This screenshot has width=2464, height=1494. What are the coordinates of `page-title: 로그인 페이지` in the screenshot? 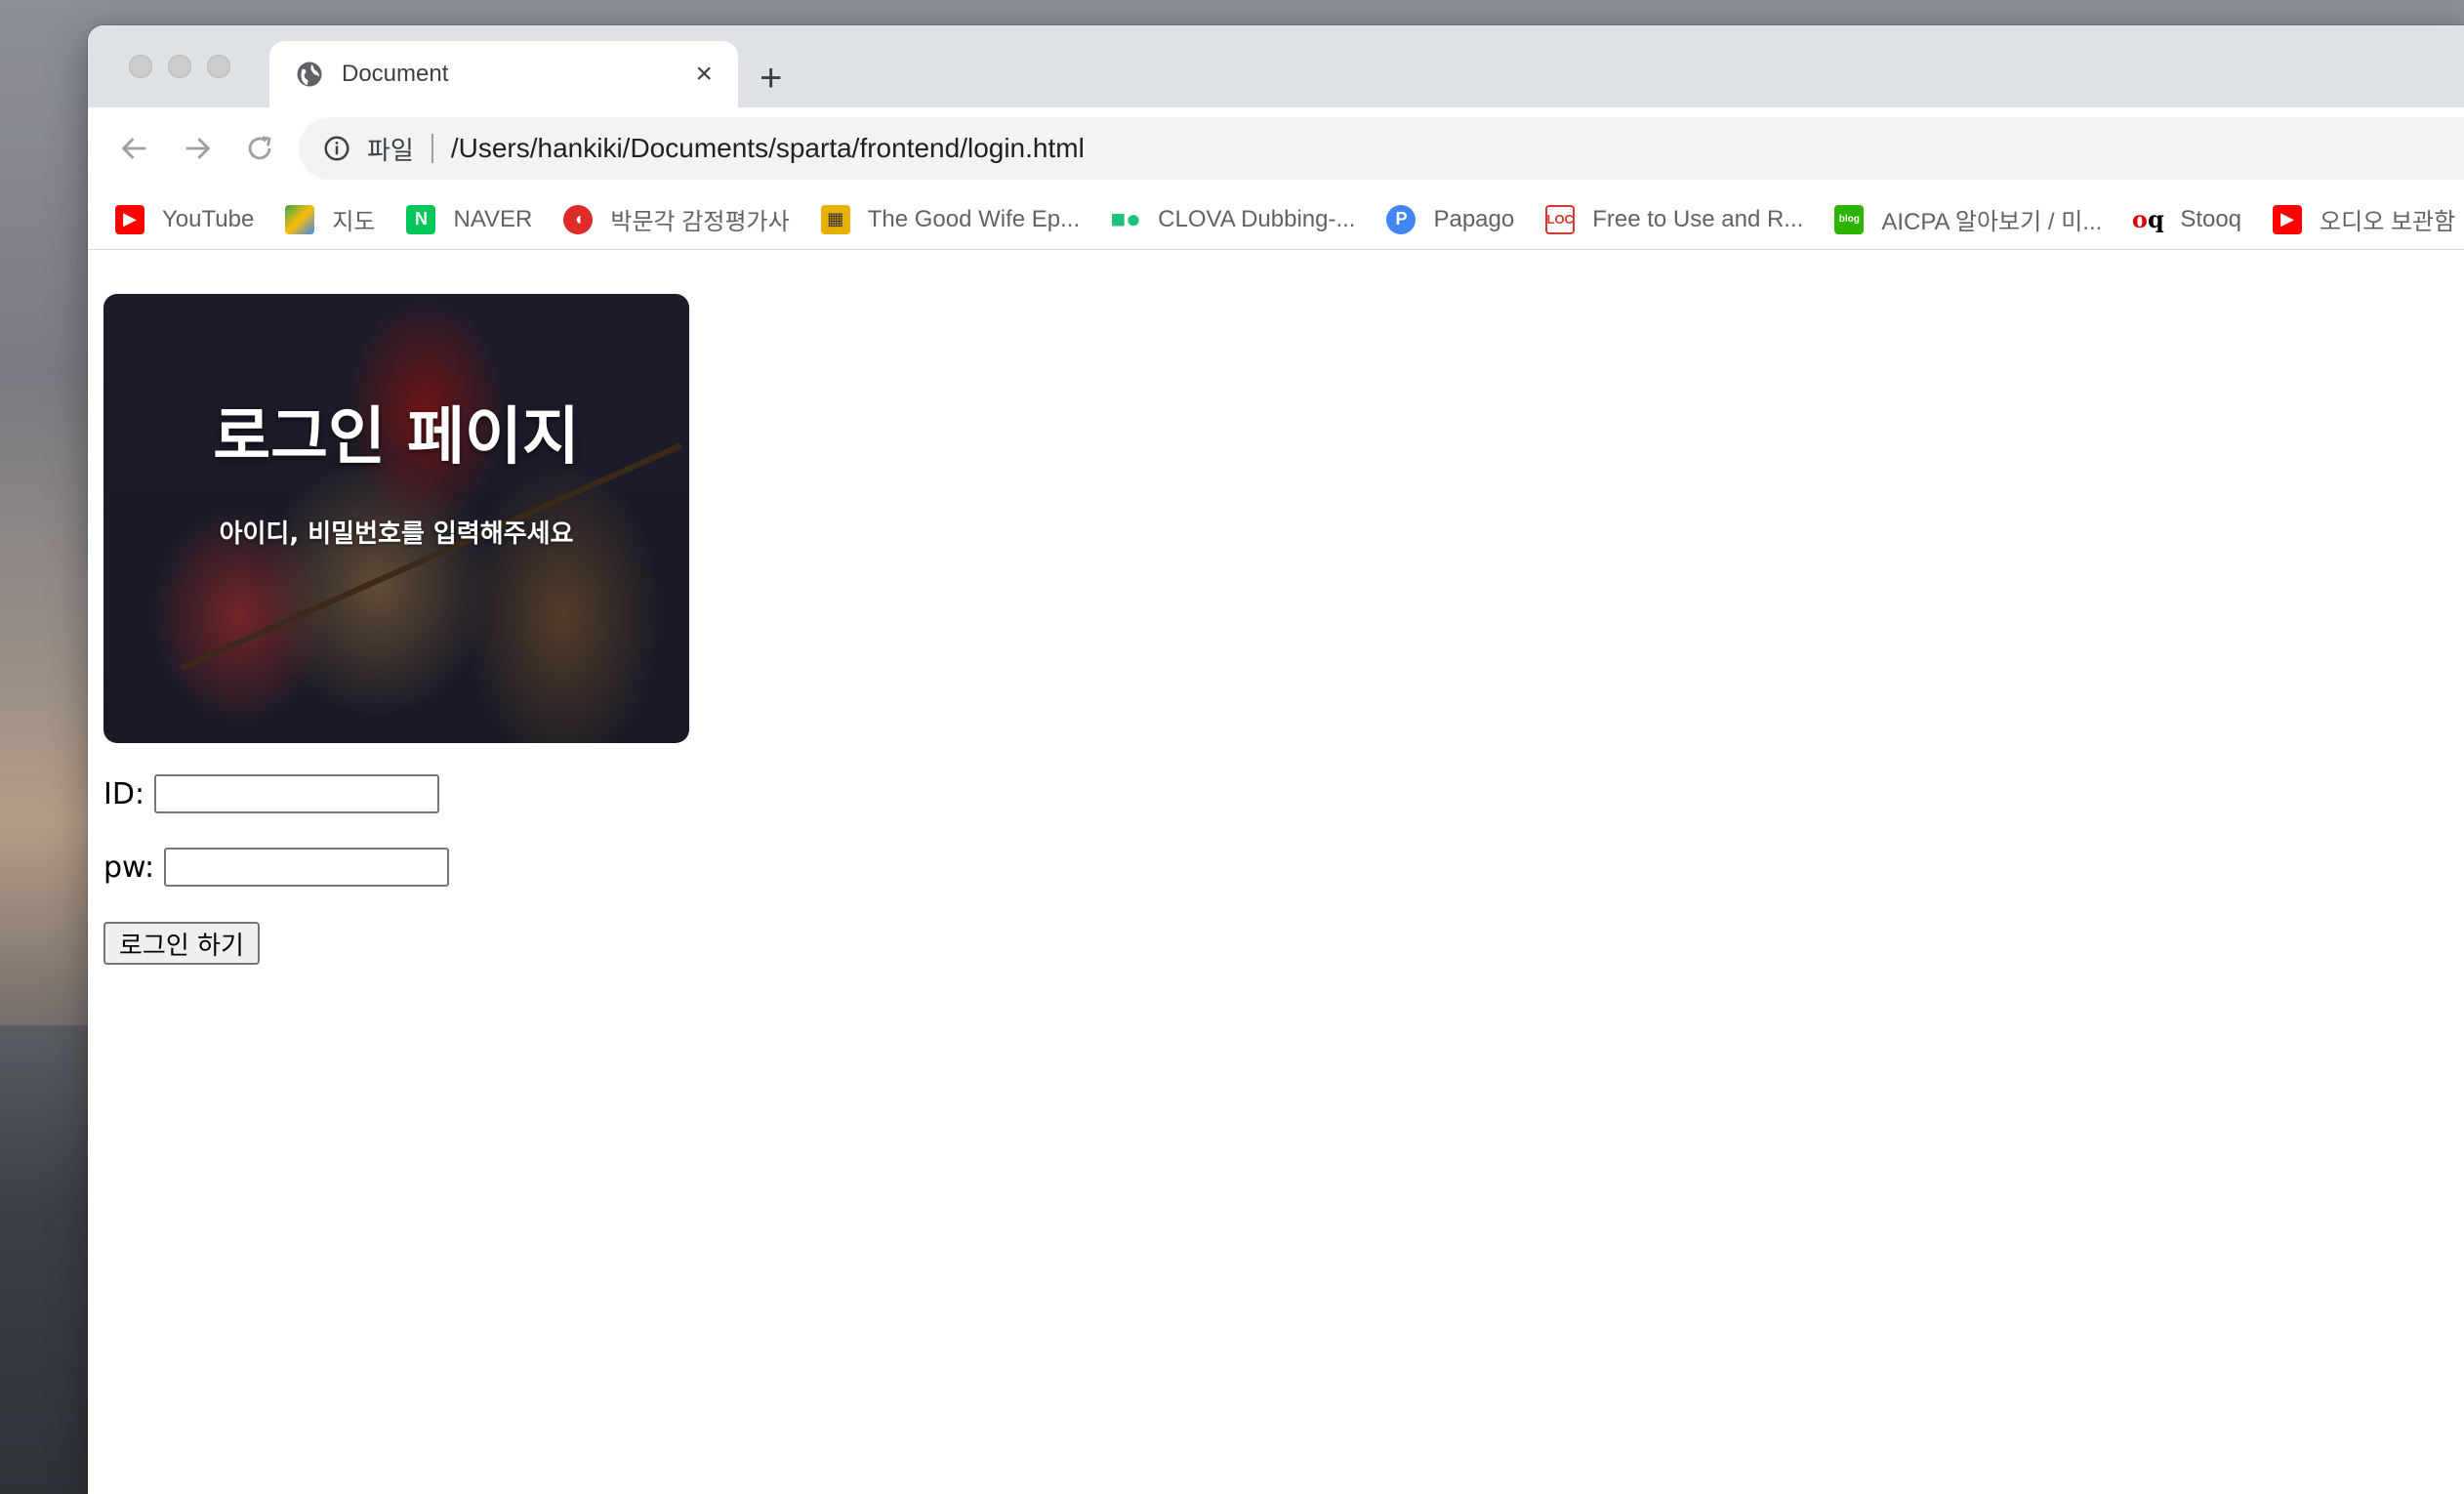 It's located at (396, 437).